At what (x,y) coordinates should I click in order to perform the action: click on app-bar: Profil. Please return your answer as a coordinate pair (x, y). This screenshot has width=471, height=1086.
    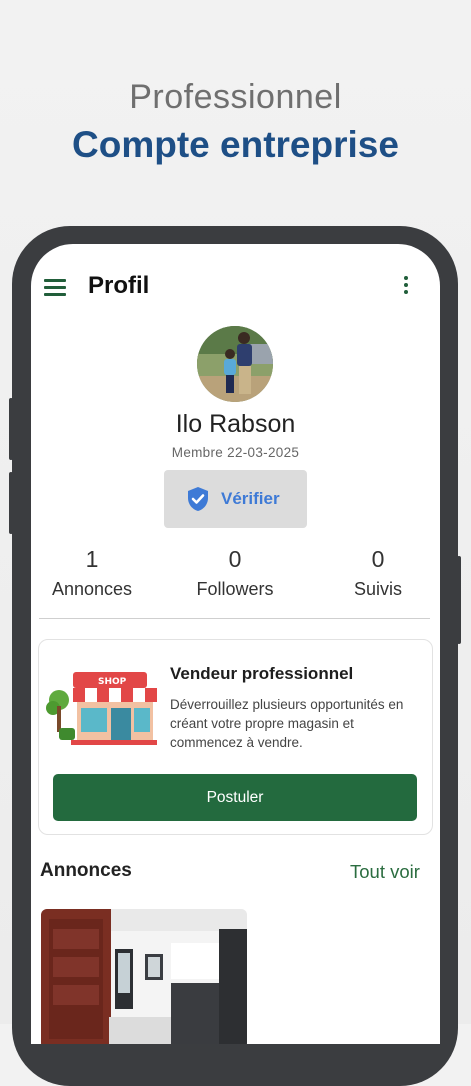
    Looking at the image, I should click on (235, 286).